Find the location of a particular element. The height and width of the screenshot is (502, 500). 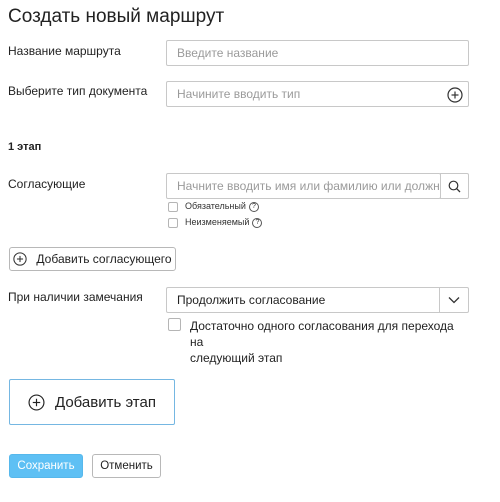

immutable-option: Неизменяемый? is located at coordinates (224, 222).